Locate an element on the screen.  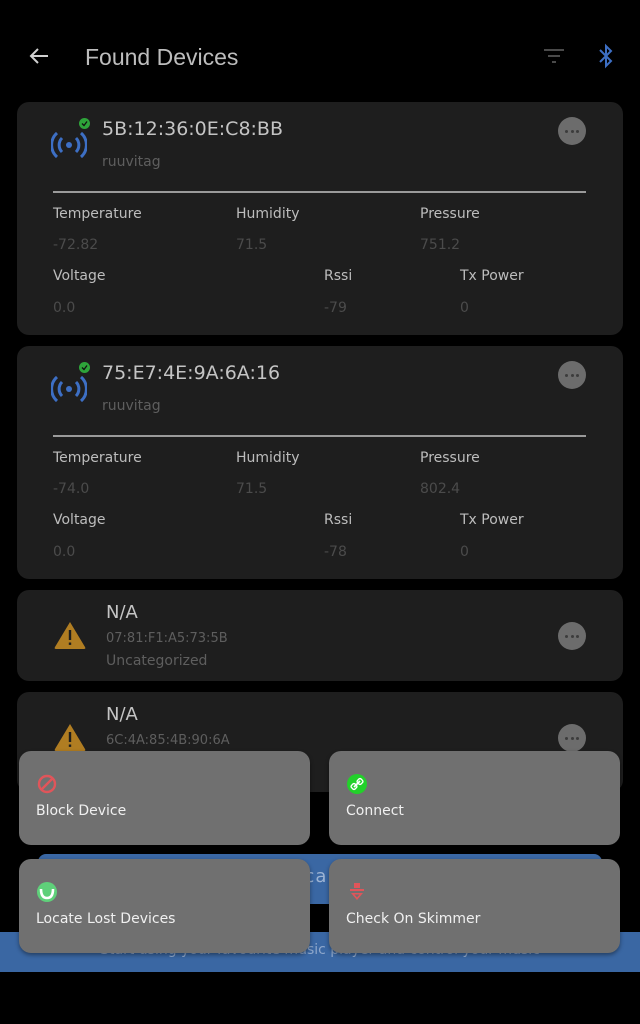
top-app-bar: Found Devices is located at coordinates (320, 50).